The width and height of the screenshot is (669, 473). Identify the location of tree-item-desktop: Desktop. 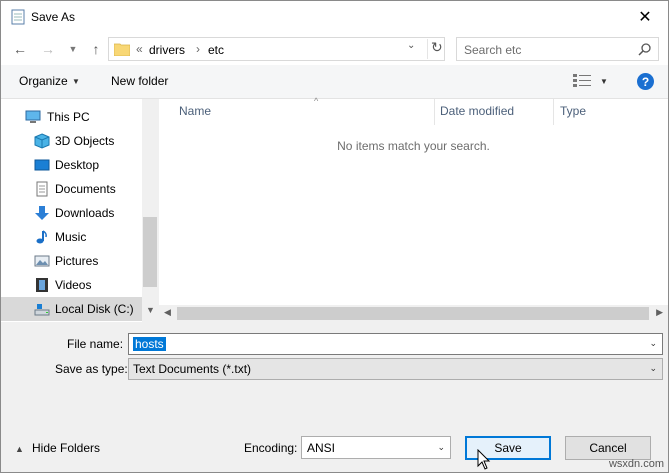
(71, 165).